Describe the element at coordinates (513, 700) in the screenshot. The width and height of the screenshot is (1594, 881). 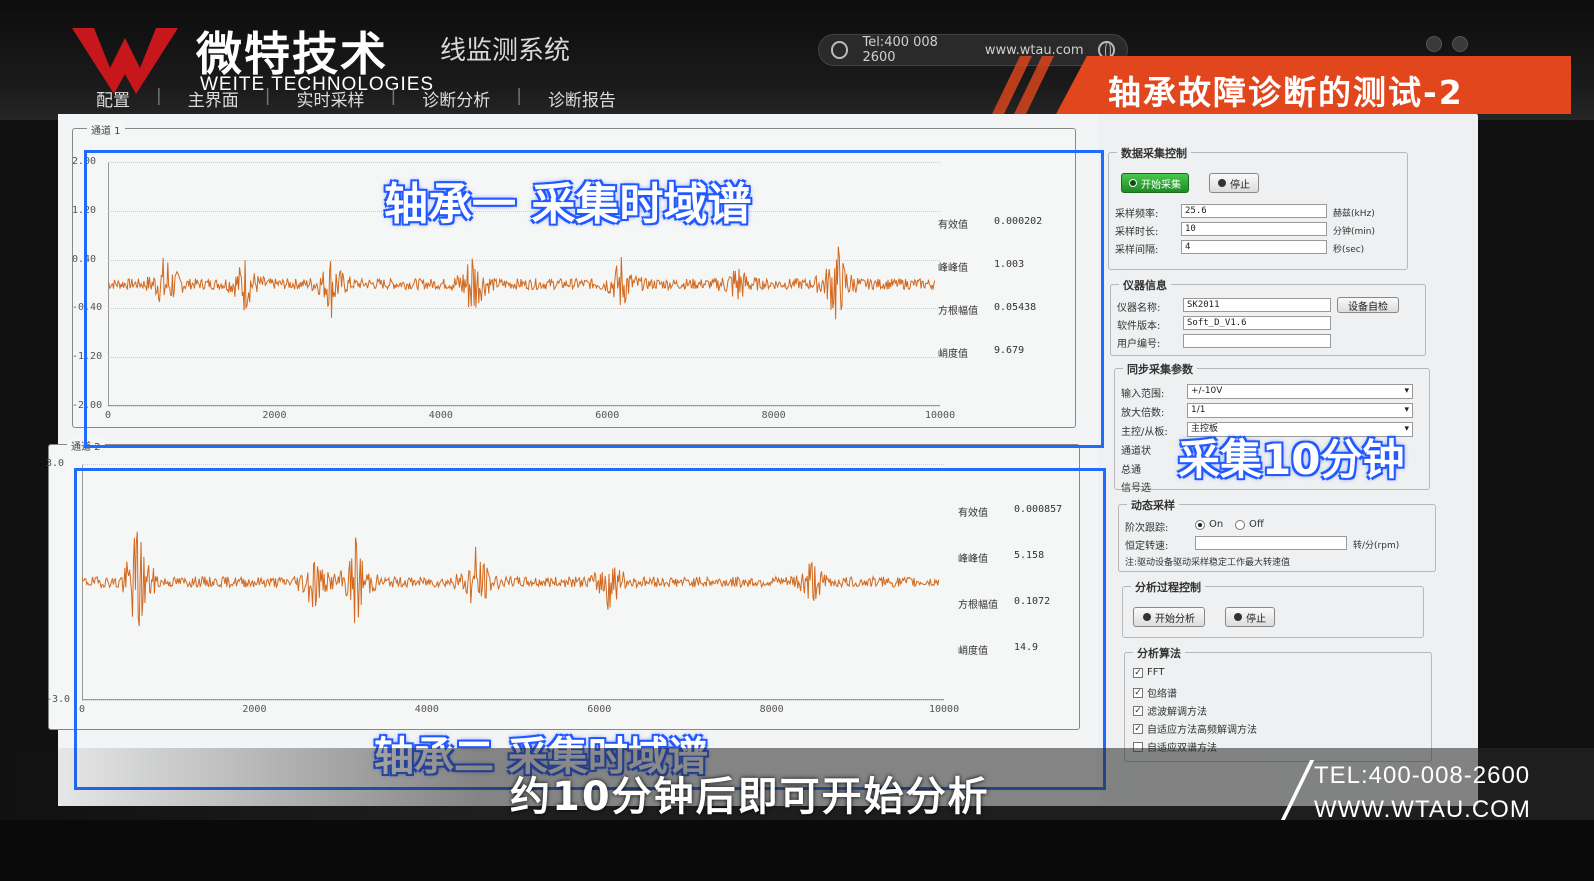
I see `gridline` at that location.